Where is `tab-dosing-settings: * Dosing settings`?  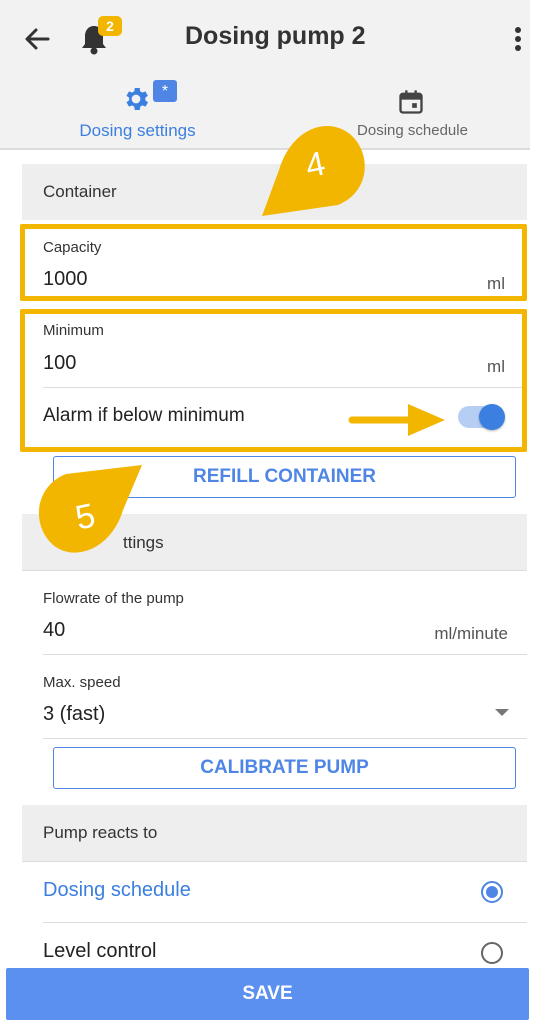 tab-dosing-settings: * Dosing settings is located at coordinates (137, 114).